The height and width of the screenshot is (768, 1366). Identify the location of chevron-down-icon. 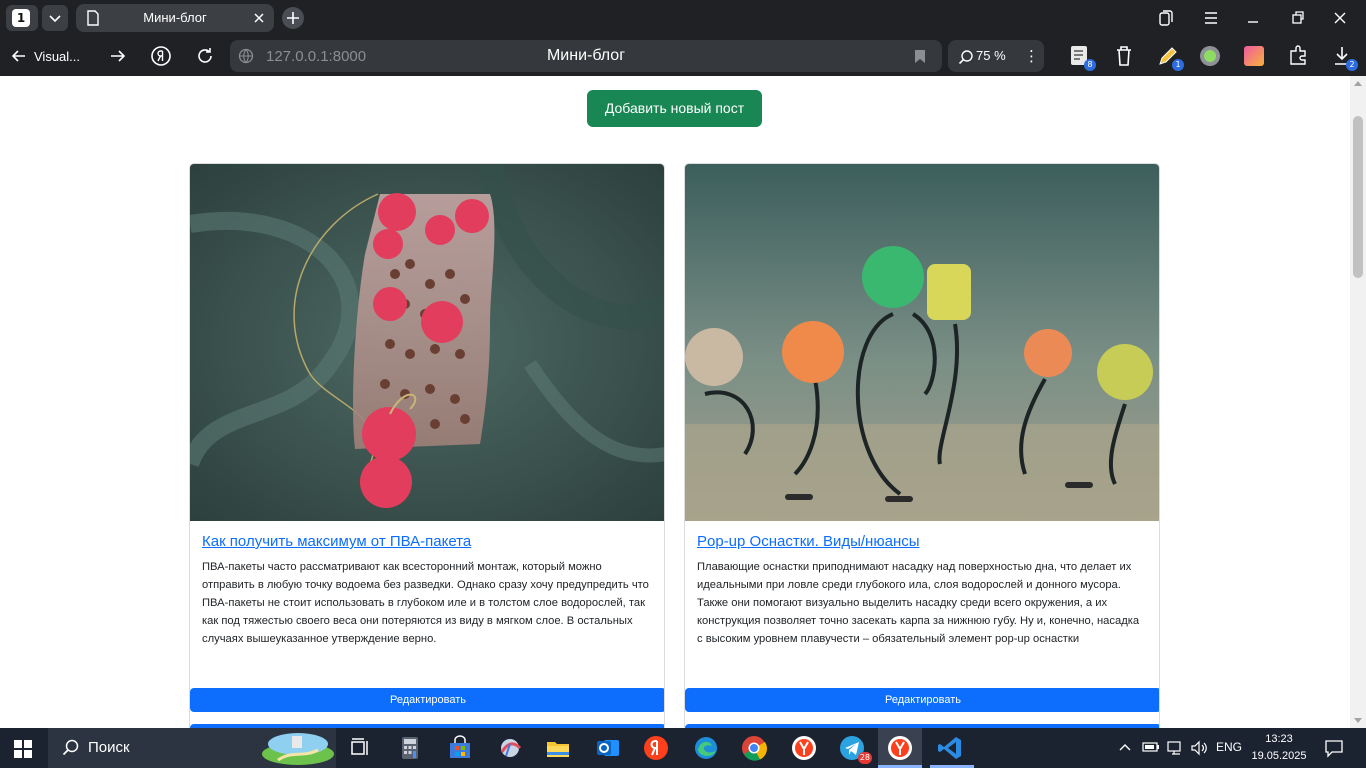
(55, 19).